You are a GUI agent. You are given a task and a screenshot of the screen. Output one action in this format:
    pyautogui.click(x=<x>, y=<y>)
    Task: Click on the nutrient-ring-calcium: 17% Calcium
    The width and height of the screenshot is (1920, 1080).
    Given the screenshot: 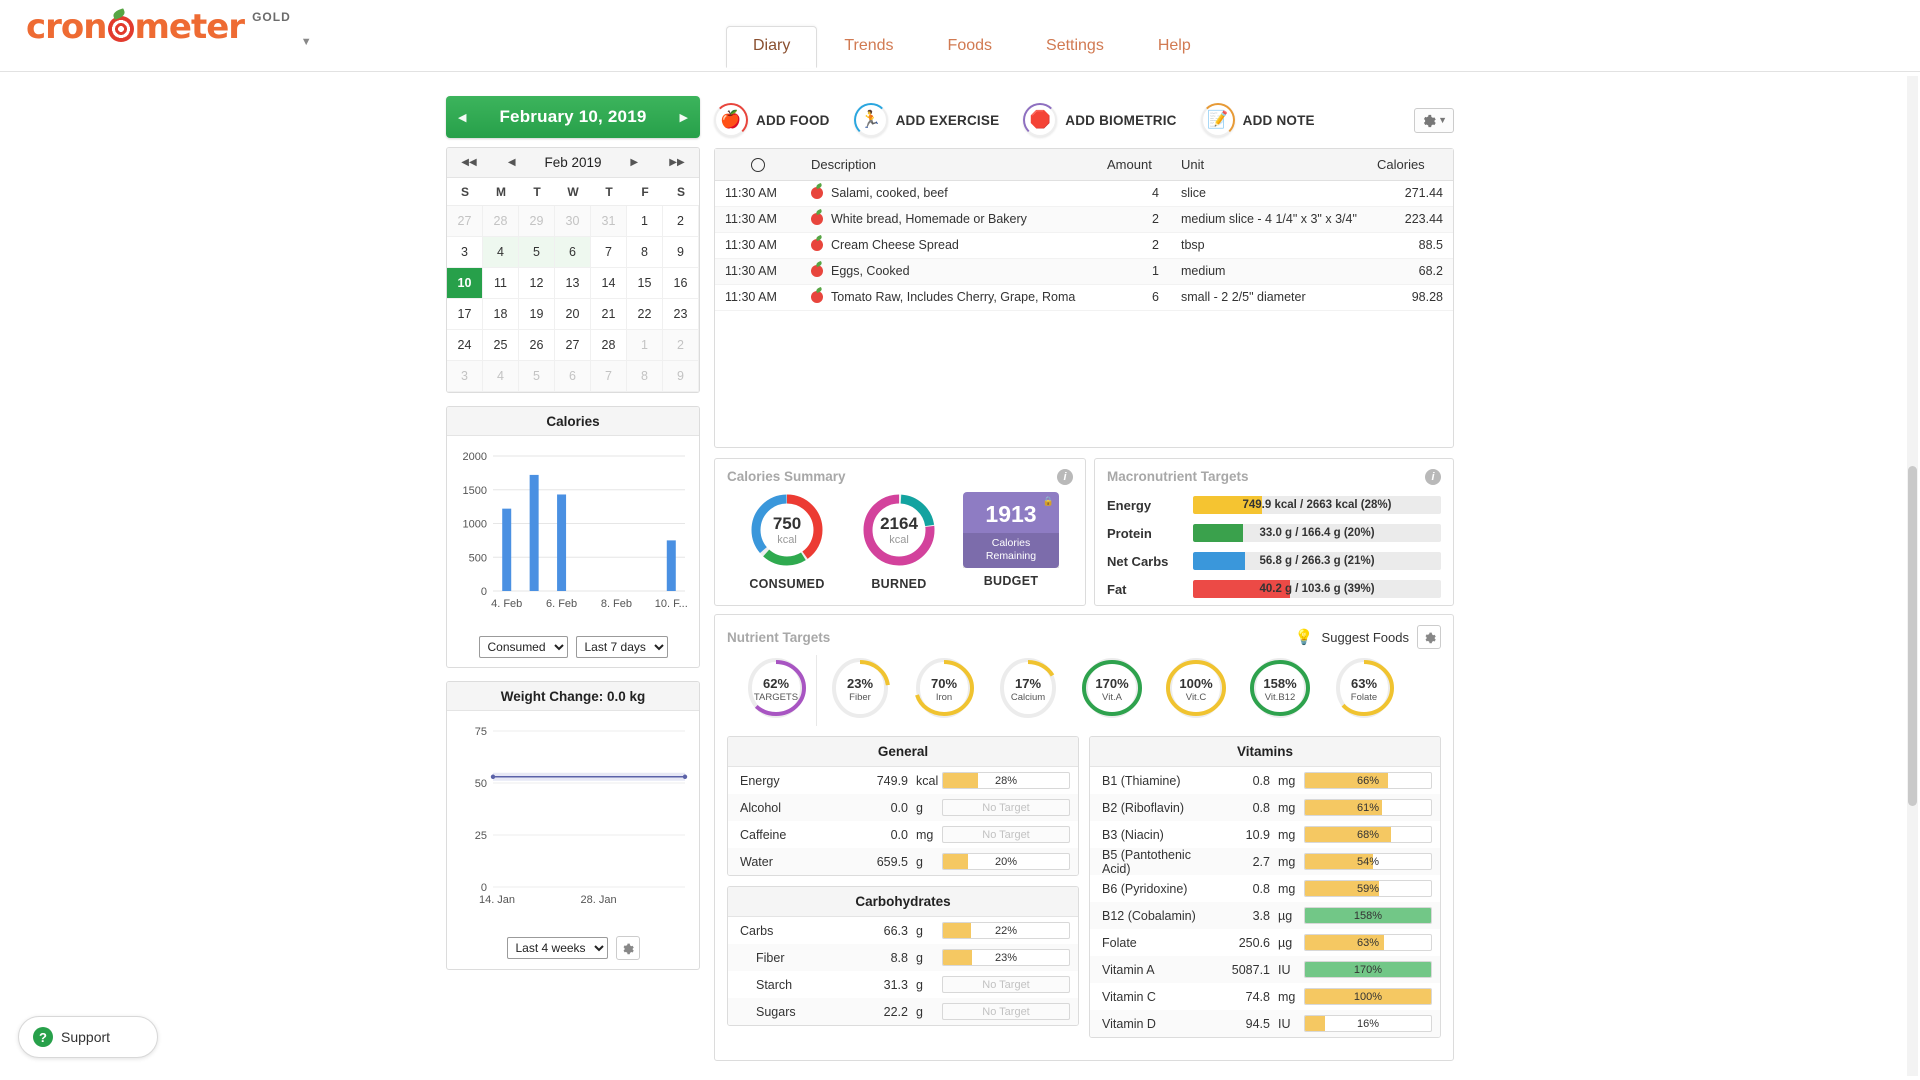 What is the action you would take?
    pyautogui.click(x=1028, y=690)
    